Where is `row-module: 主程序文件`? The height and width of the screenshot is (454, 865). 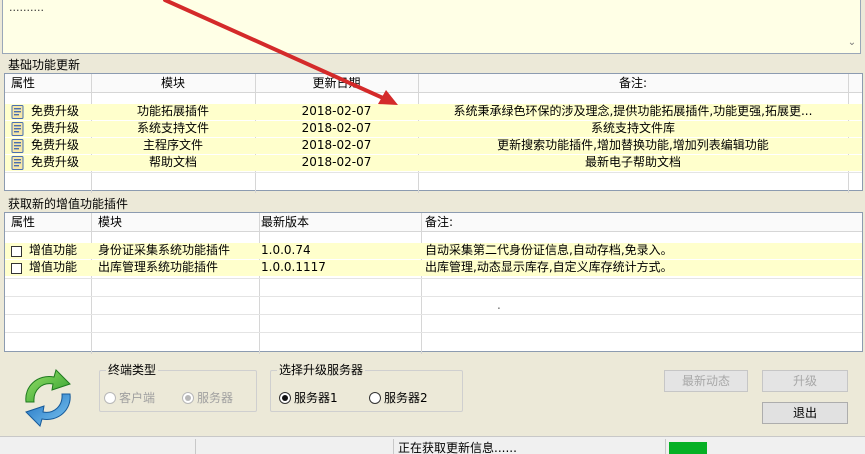 row-module: 主程序文件 is located at coordinates (172, 145).